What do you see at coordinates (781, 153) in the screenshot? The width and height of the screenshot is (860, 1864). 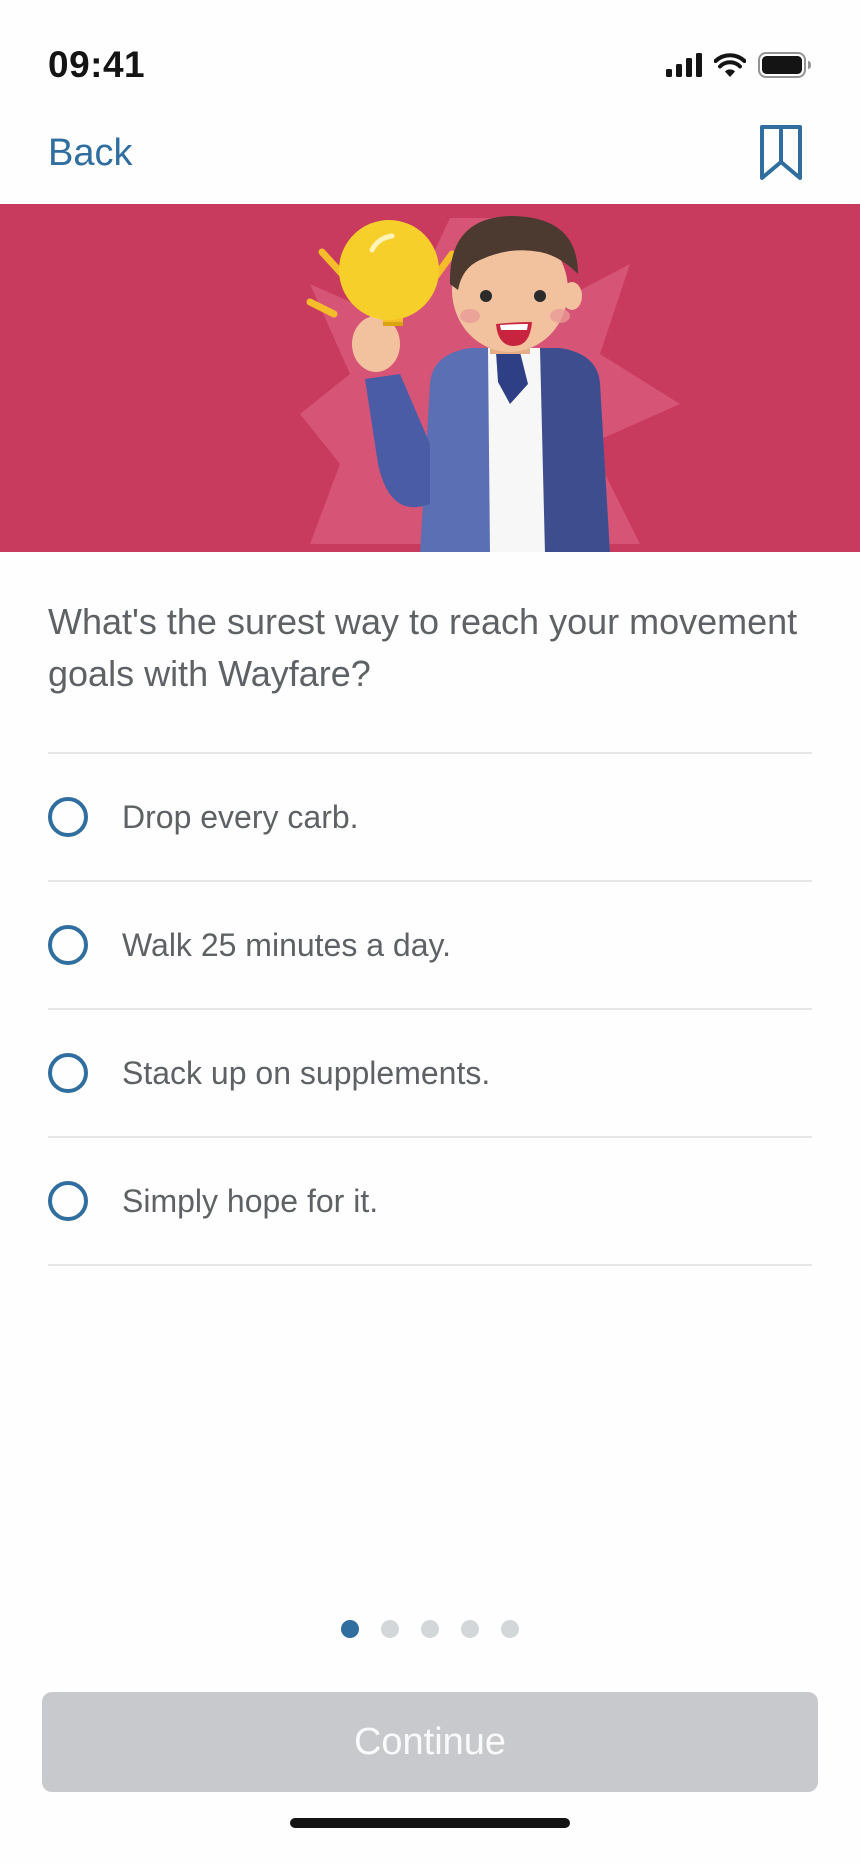 I see `bookmark-icon` at bounding box center [781, 153].